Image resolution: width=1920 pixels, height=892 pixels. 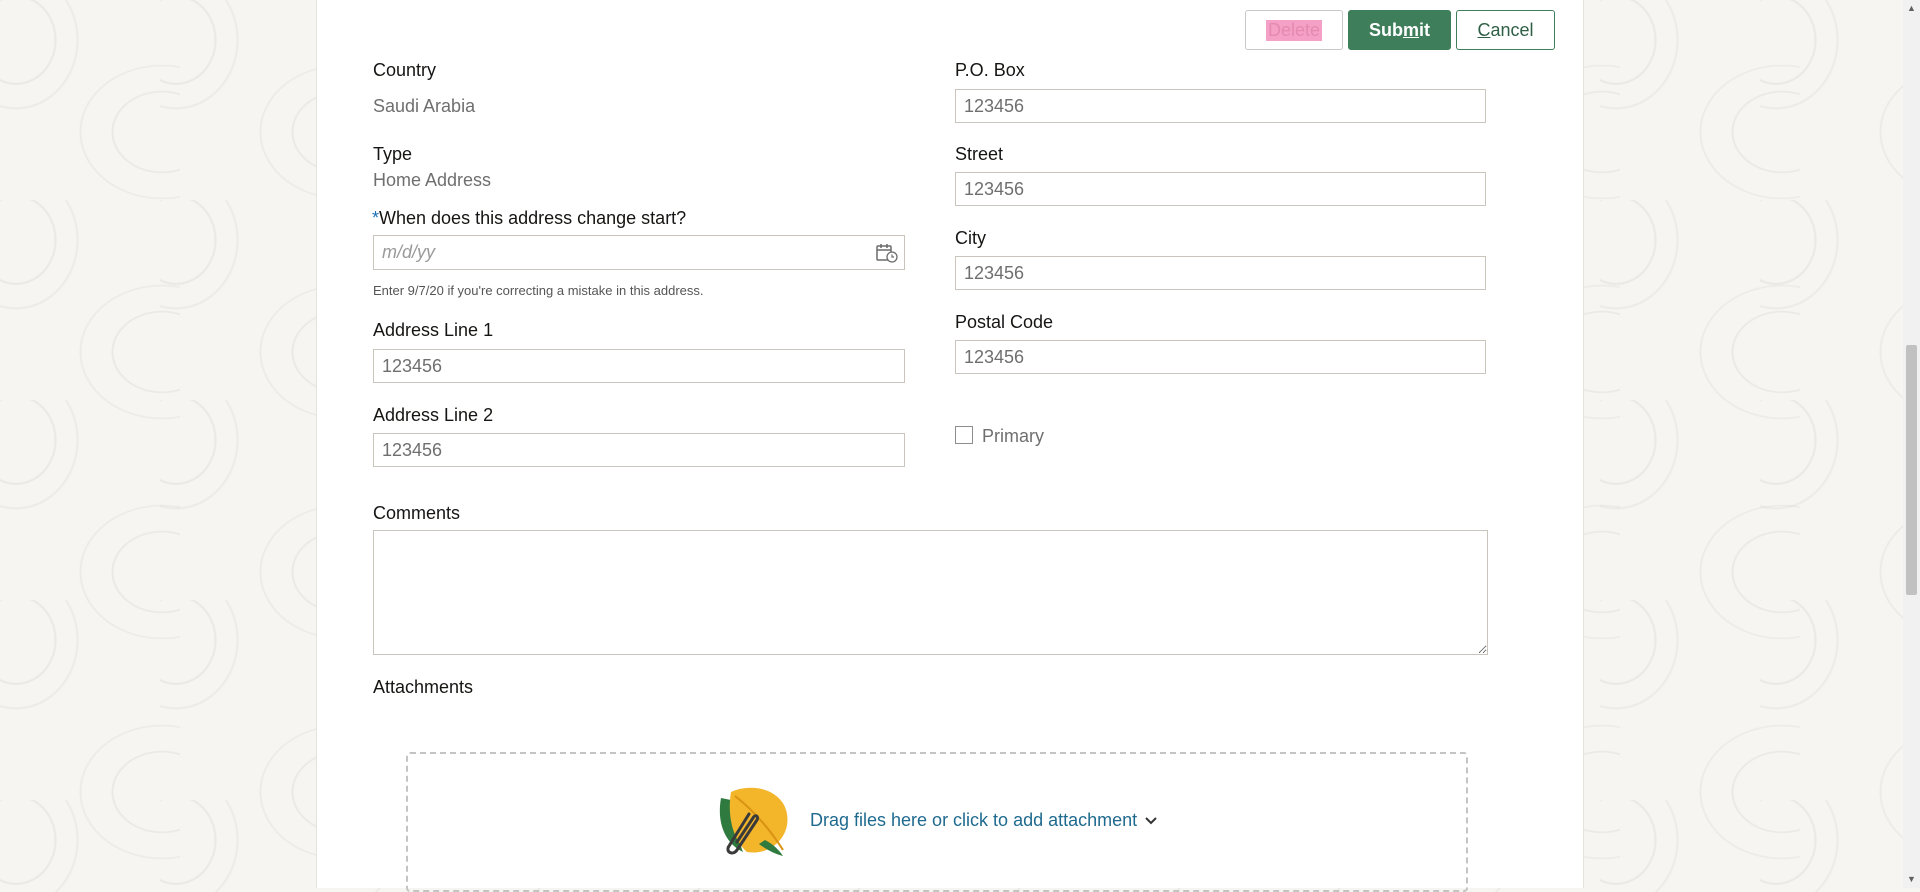 I want to click on street-input, so click(x=1220, y=189).